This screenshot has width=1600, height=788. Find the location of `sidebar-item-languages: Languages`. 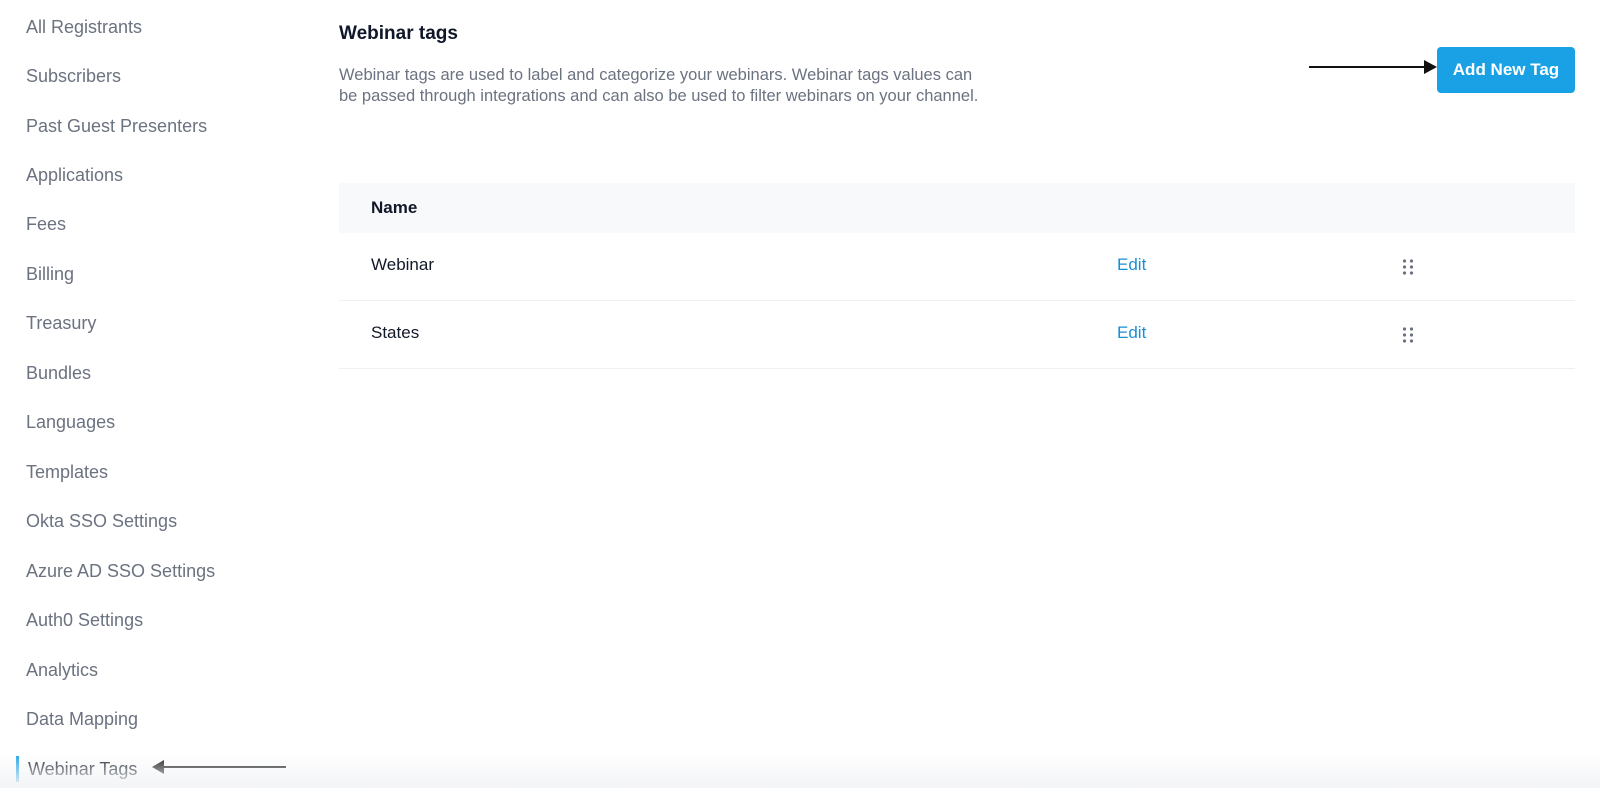

sidebar-item-languages: Languages is located at coordinates (70, 422).